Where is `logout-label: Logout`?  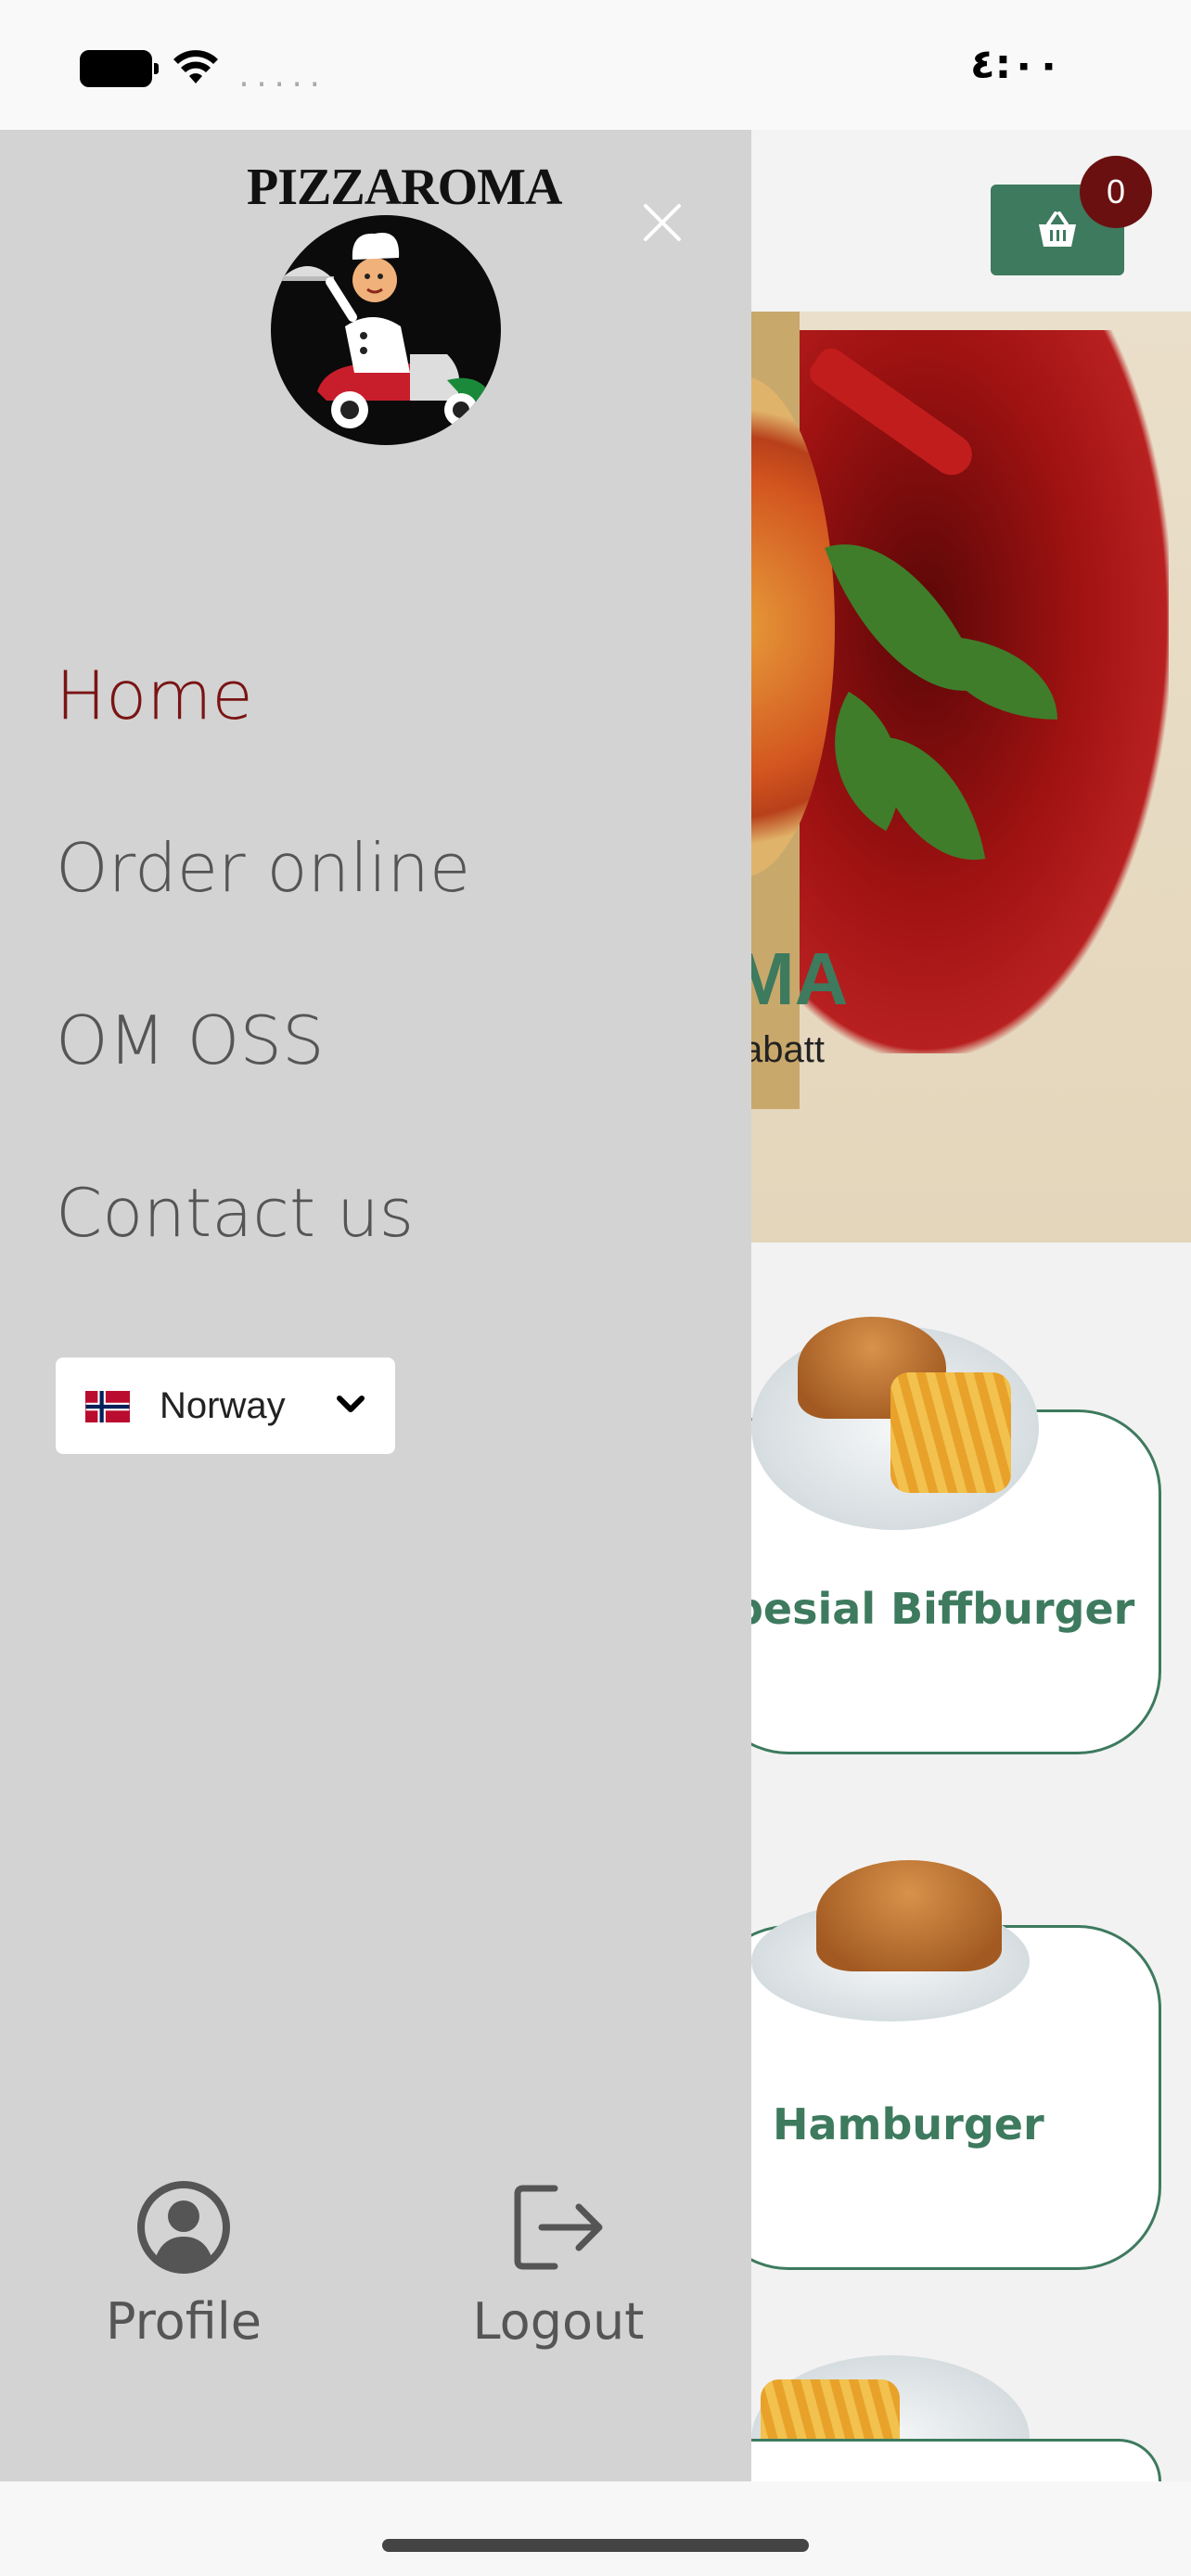
logout-label: Logout is located at coordinates (558, 2321).